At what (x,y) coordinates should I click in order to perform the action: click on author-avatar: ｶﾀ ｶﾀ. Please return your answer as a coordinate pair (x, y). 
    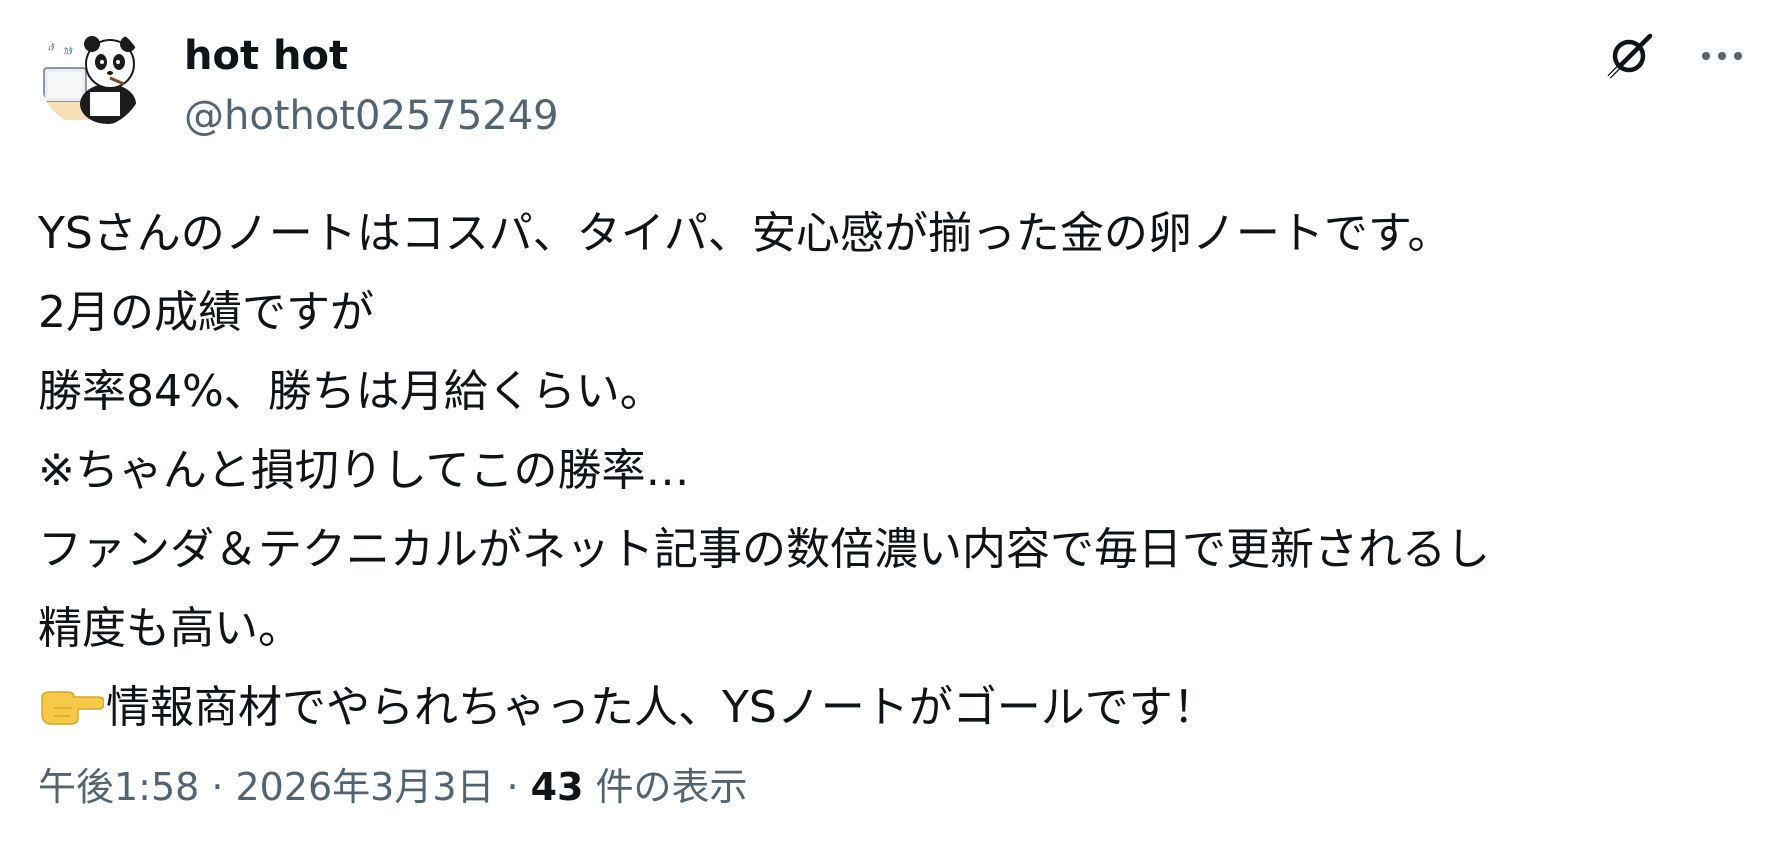
    Looking at the image, I should click on (92, 76).